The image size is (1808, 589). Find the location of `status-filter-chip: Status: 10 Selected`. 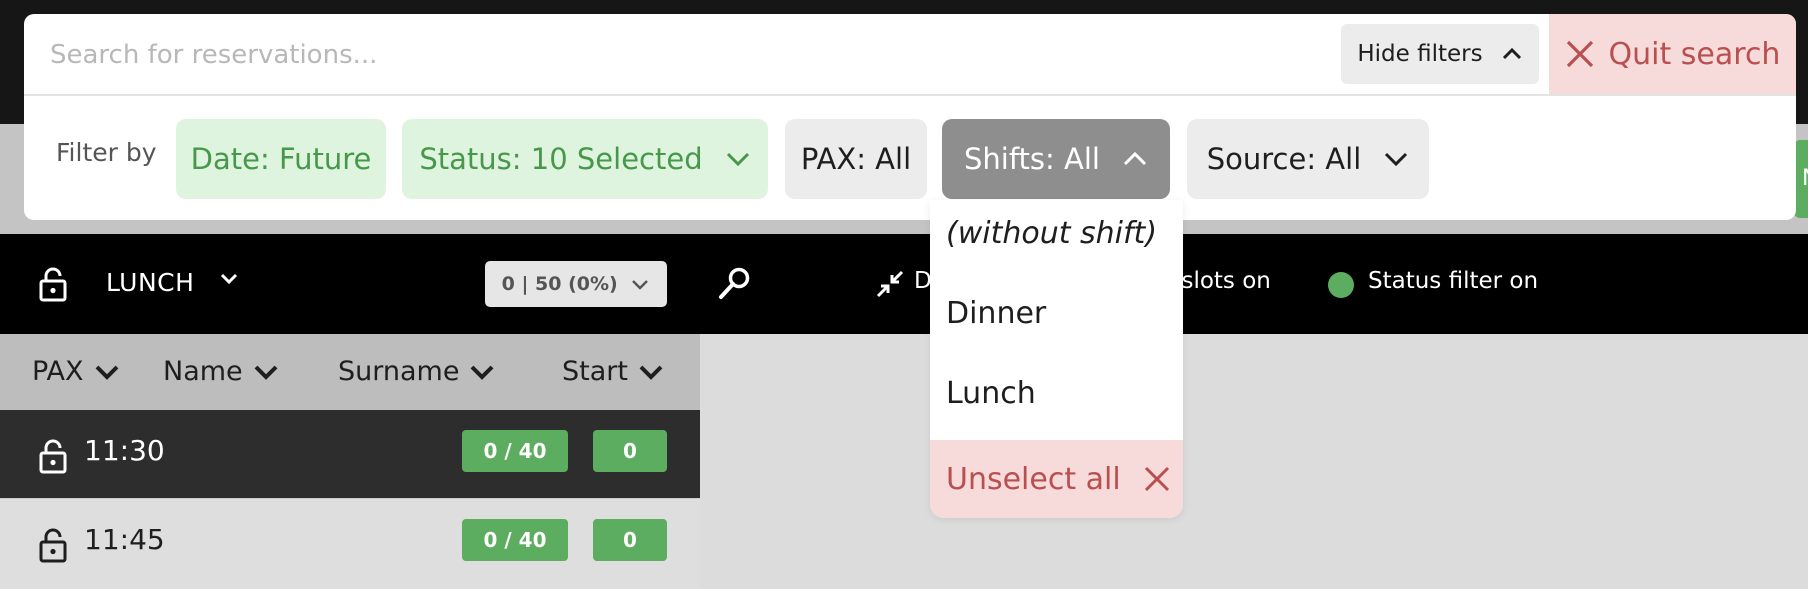

status-filter-chip: Status: 10 Selected is located at coordinates (585, 159).